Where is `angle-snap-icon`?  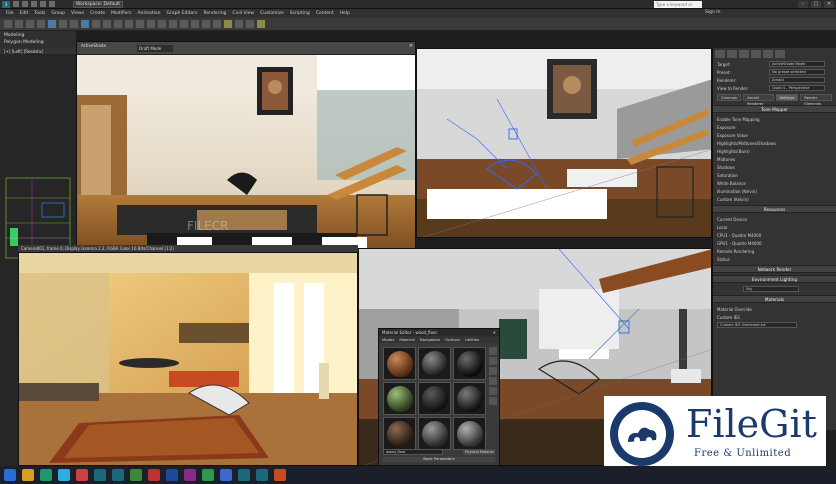 angle-snap-icon is located at coordinates (151, 24).